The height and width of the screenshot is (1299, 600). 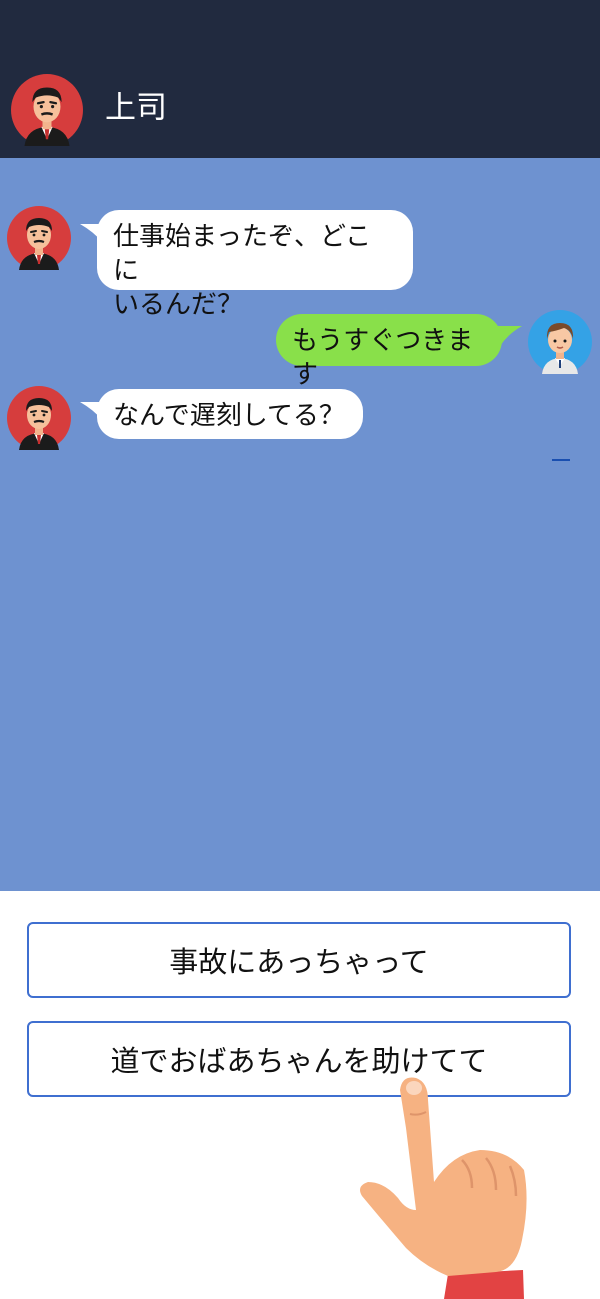 What do you see at coordinates (300, 79) in the screenshot?
I see `chat-header: 上司` at bounding box center [300, 79].